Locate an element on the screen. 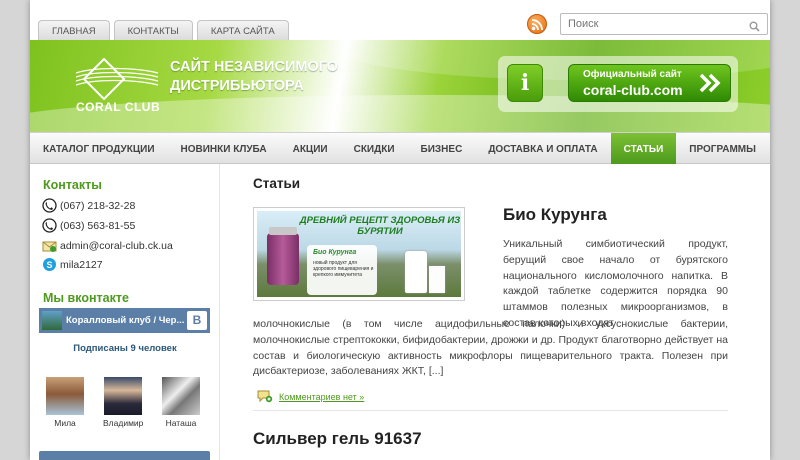 This screenshot has height=460, width=800. tab-contacts: КОНТАКТЫ is located at coordinates (153, 30).